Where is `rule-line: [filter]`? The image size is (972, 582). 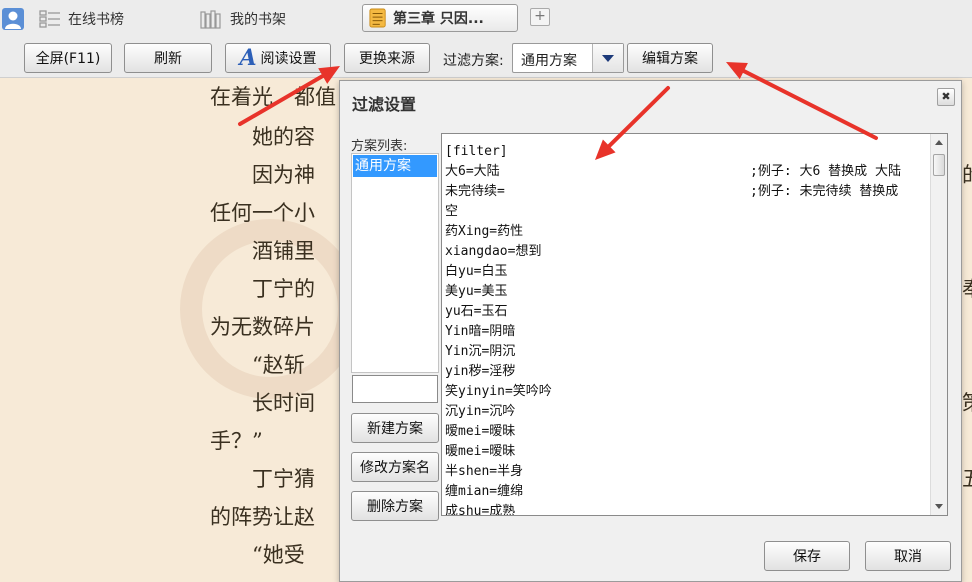 rule-line: [filter] is located at coordinates (682, 152).